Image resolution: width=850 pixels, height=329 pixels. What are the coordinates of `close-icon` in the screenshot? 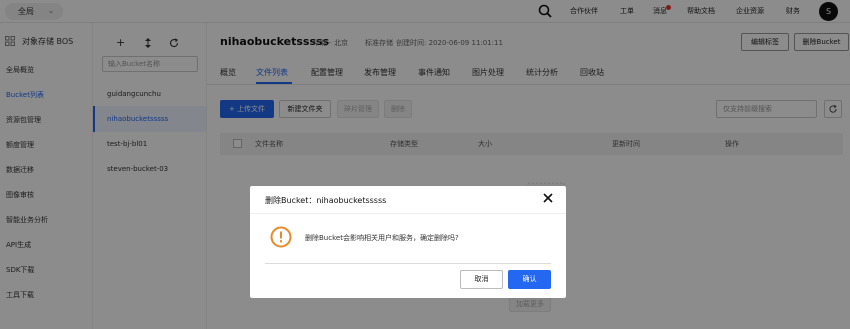 It's located at (548, 198).